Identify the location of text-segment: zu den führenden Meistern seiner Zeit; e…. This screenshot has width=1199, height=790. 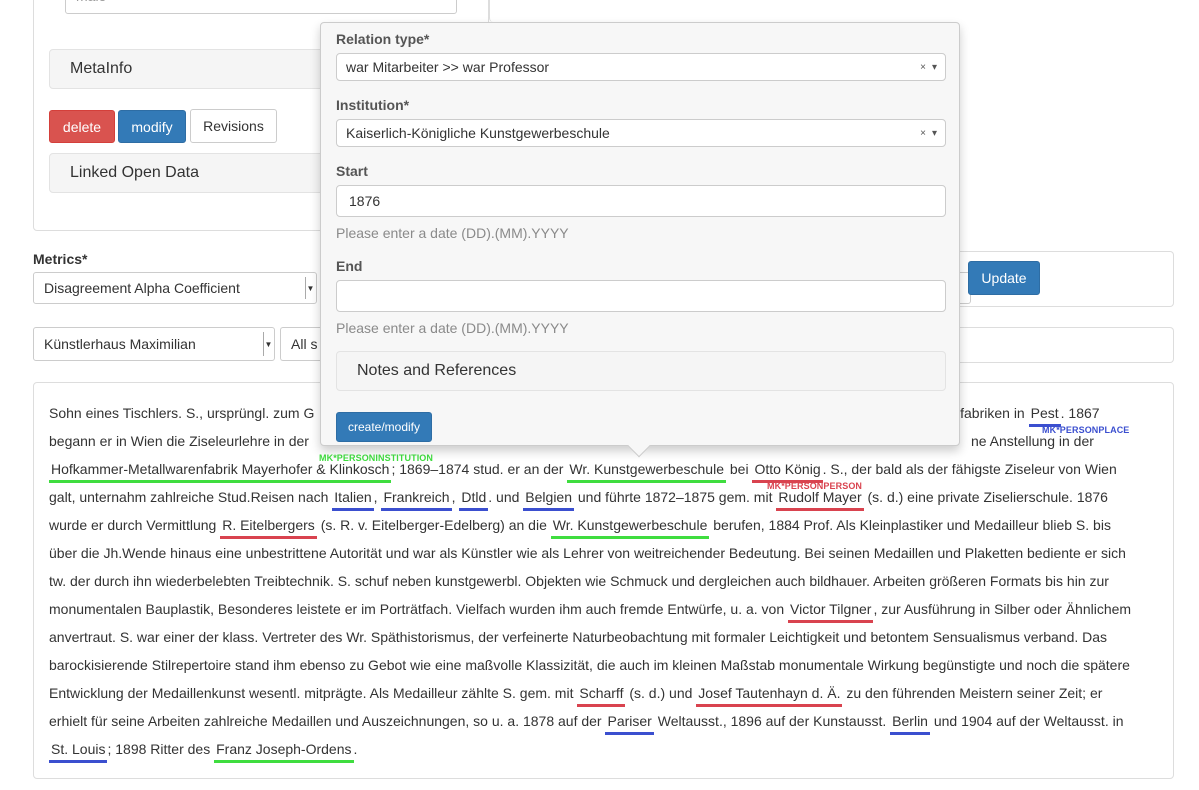
(974, 693).